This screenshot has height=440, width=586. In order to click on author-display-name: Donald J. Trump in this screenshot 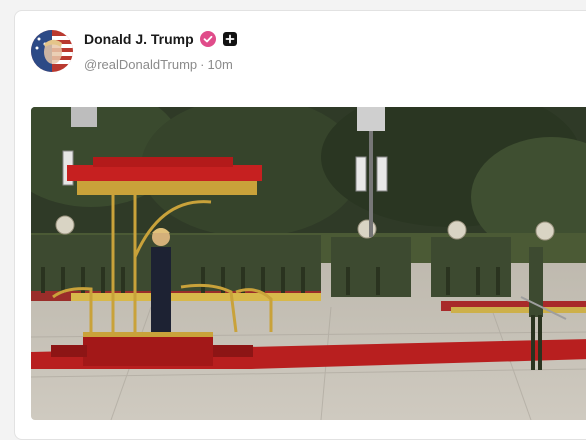, I will do `click(139, 39)`.